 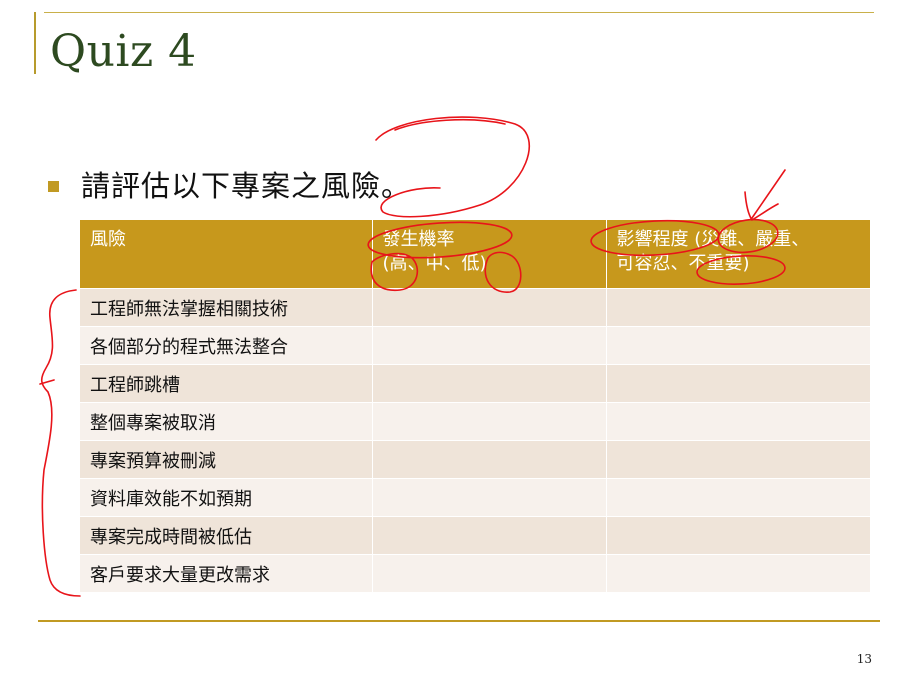 What do you see at coordinates (459, 12) in the screenshot?
I see `top-divider` at bounding box center [459, 12].